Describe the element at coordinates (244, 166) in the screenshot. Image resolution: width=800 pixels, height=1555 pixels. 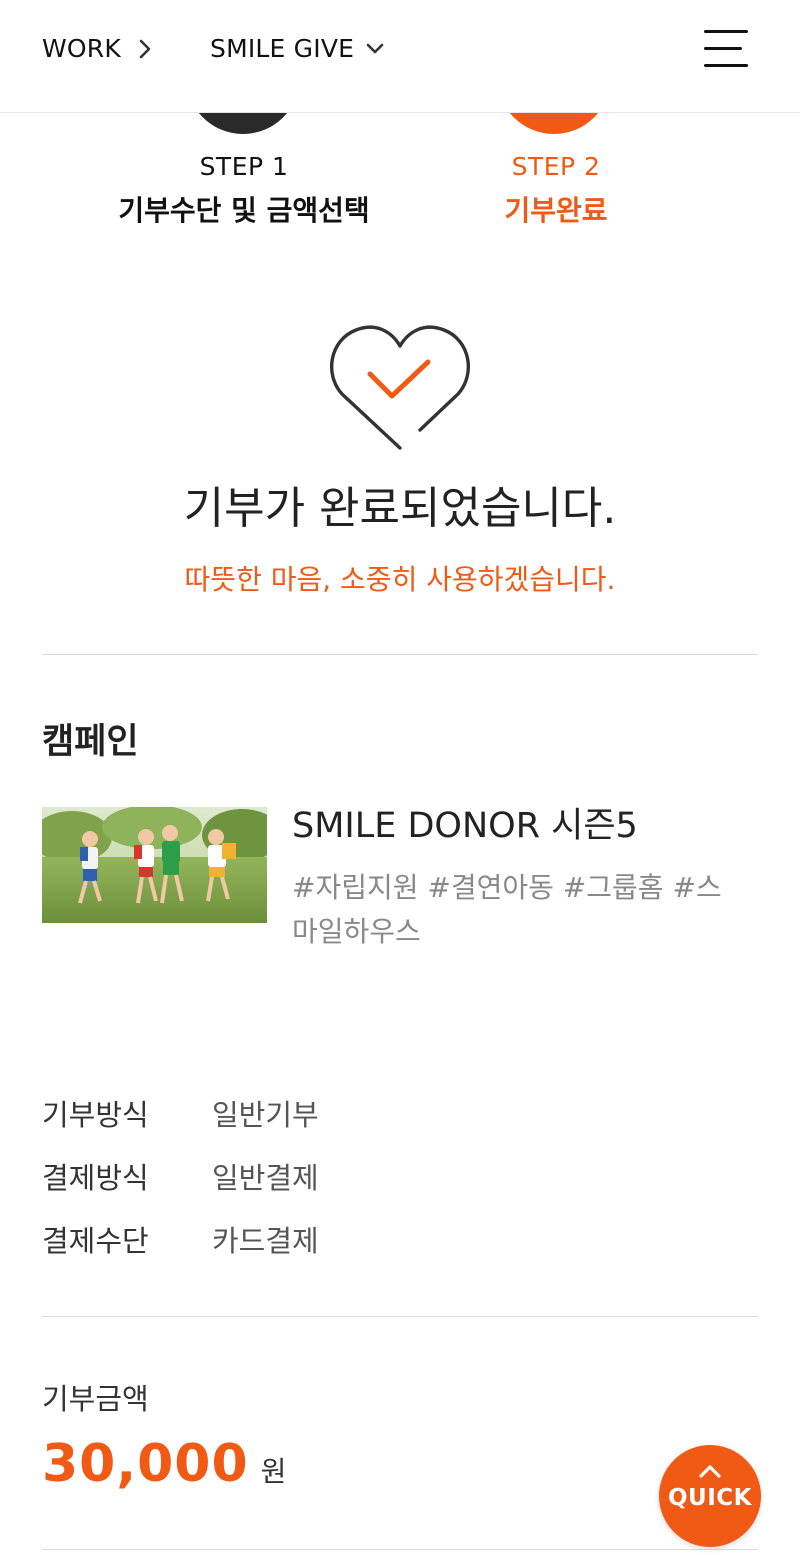
I see `step-1-number: STEP 1` at that location.